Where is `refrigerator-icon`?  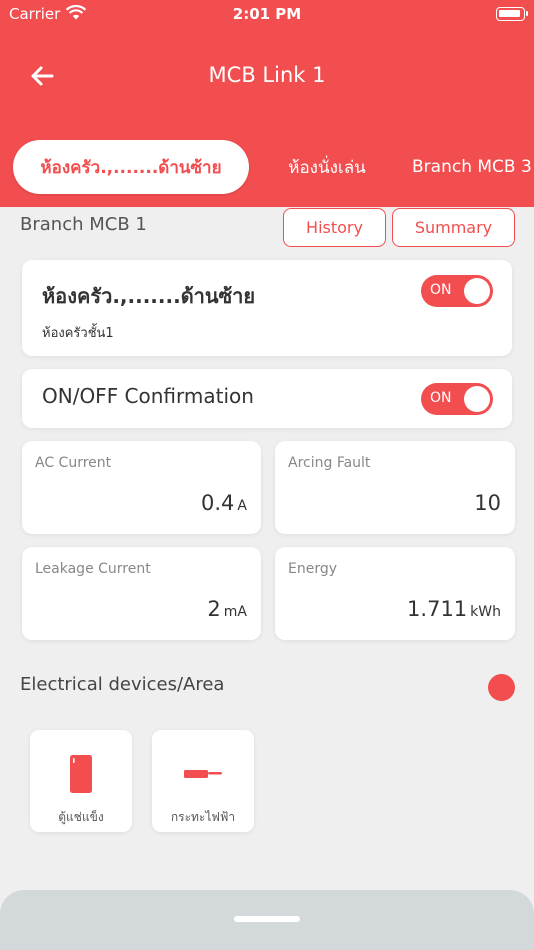
refrigerator-icon is located at coordinates (81, 774).